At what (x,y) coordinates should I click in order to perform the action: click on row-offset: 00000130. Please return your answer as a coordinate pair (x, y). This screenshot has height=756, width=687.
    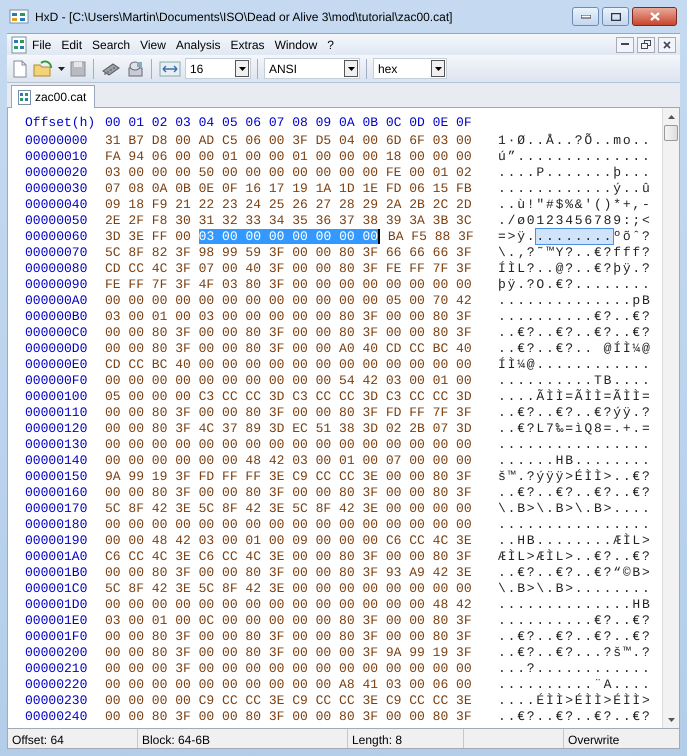
    Looking at the image, I should click on (56, 444).